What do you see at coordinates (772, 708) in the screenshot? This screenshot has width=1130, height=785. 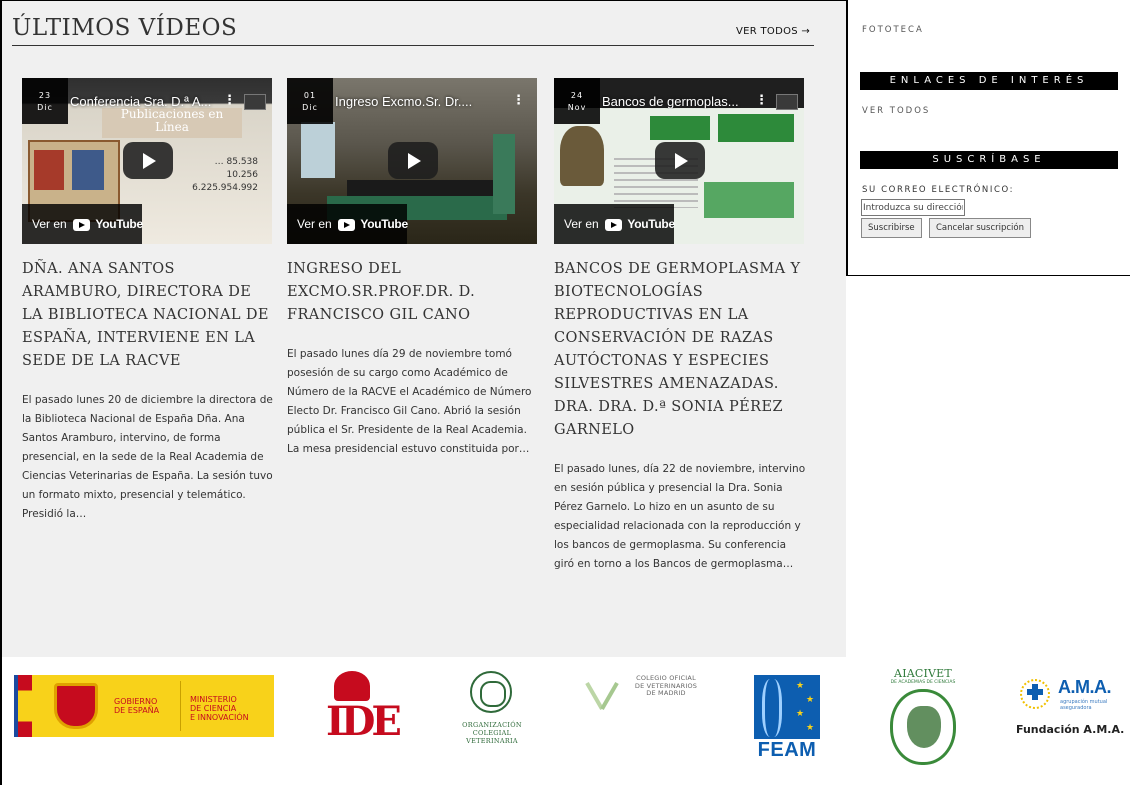 I see `dna-icon` at bounding box center [772, 708].